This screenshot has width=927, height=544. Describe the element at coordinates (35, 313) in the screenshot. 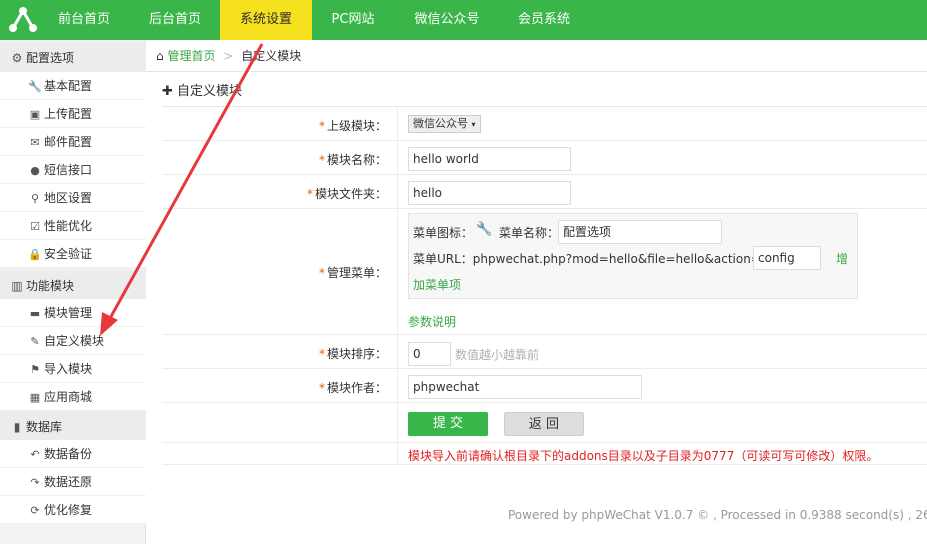

I see `folder-icon: ▬` at that location.